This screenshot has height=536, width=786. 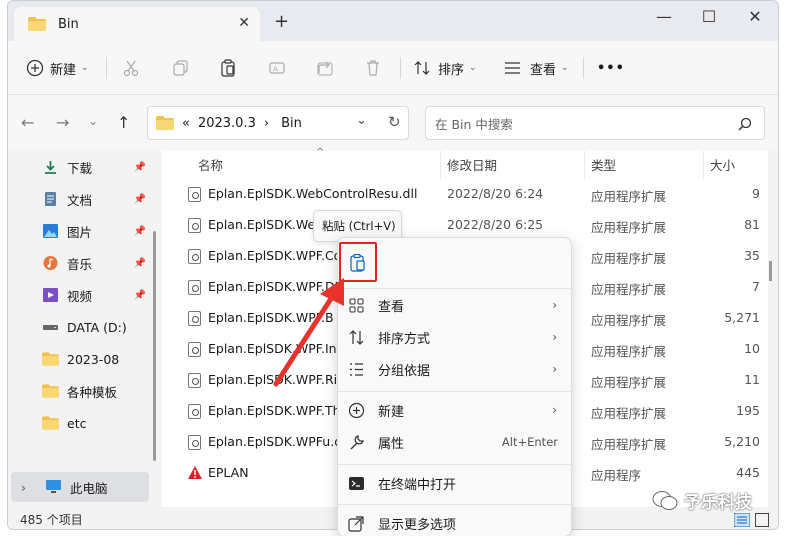 What do you see at coordinates (391, 307) in the screenshot?
I see `menu-item-label: 查看` at bounding box center [391, 307].